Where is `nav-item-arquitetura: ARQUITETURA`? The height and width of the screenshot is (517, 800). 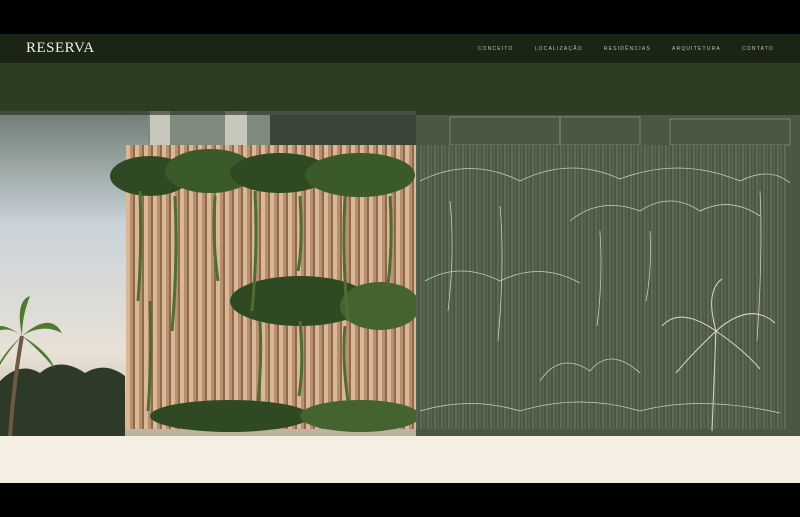
nav-item-arquitetura: ARQUITETURA is located at coordinates (696, 49).